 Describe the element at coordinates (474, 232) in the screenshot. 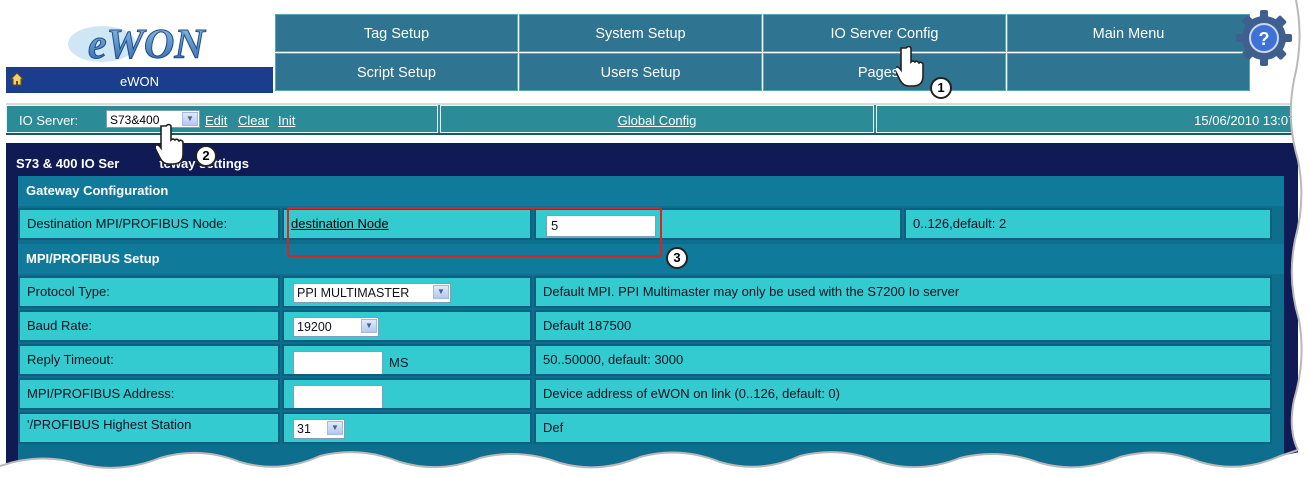

I see `highlight-box` at that location.